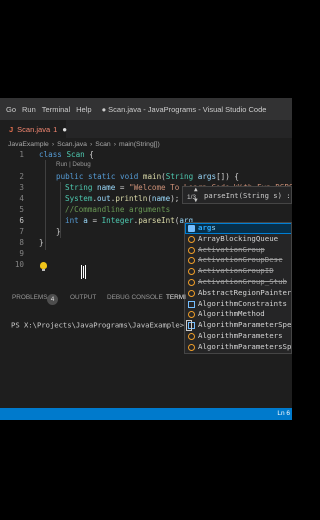 This screenshot has width=320, height=520. What do you see at coordinates (11, 109) in the screenshot?
I see `menu-go: Go` at bounding box center [11, 109].